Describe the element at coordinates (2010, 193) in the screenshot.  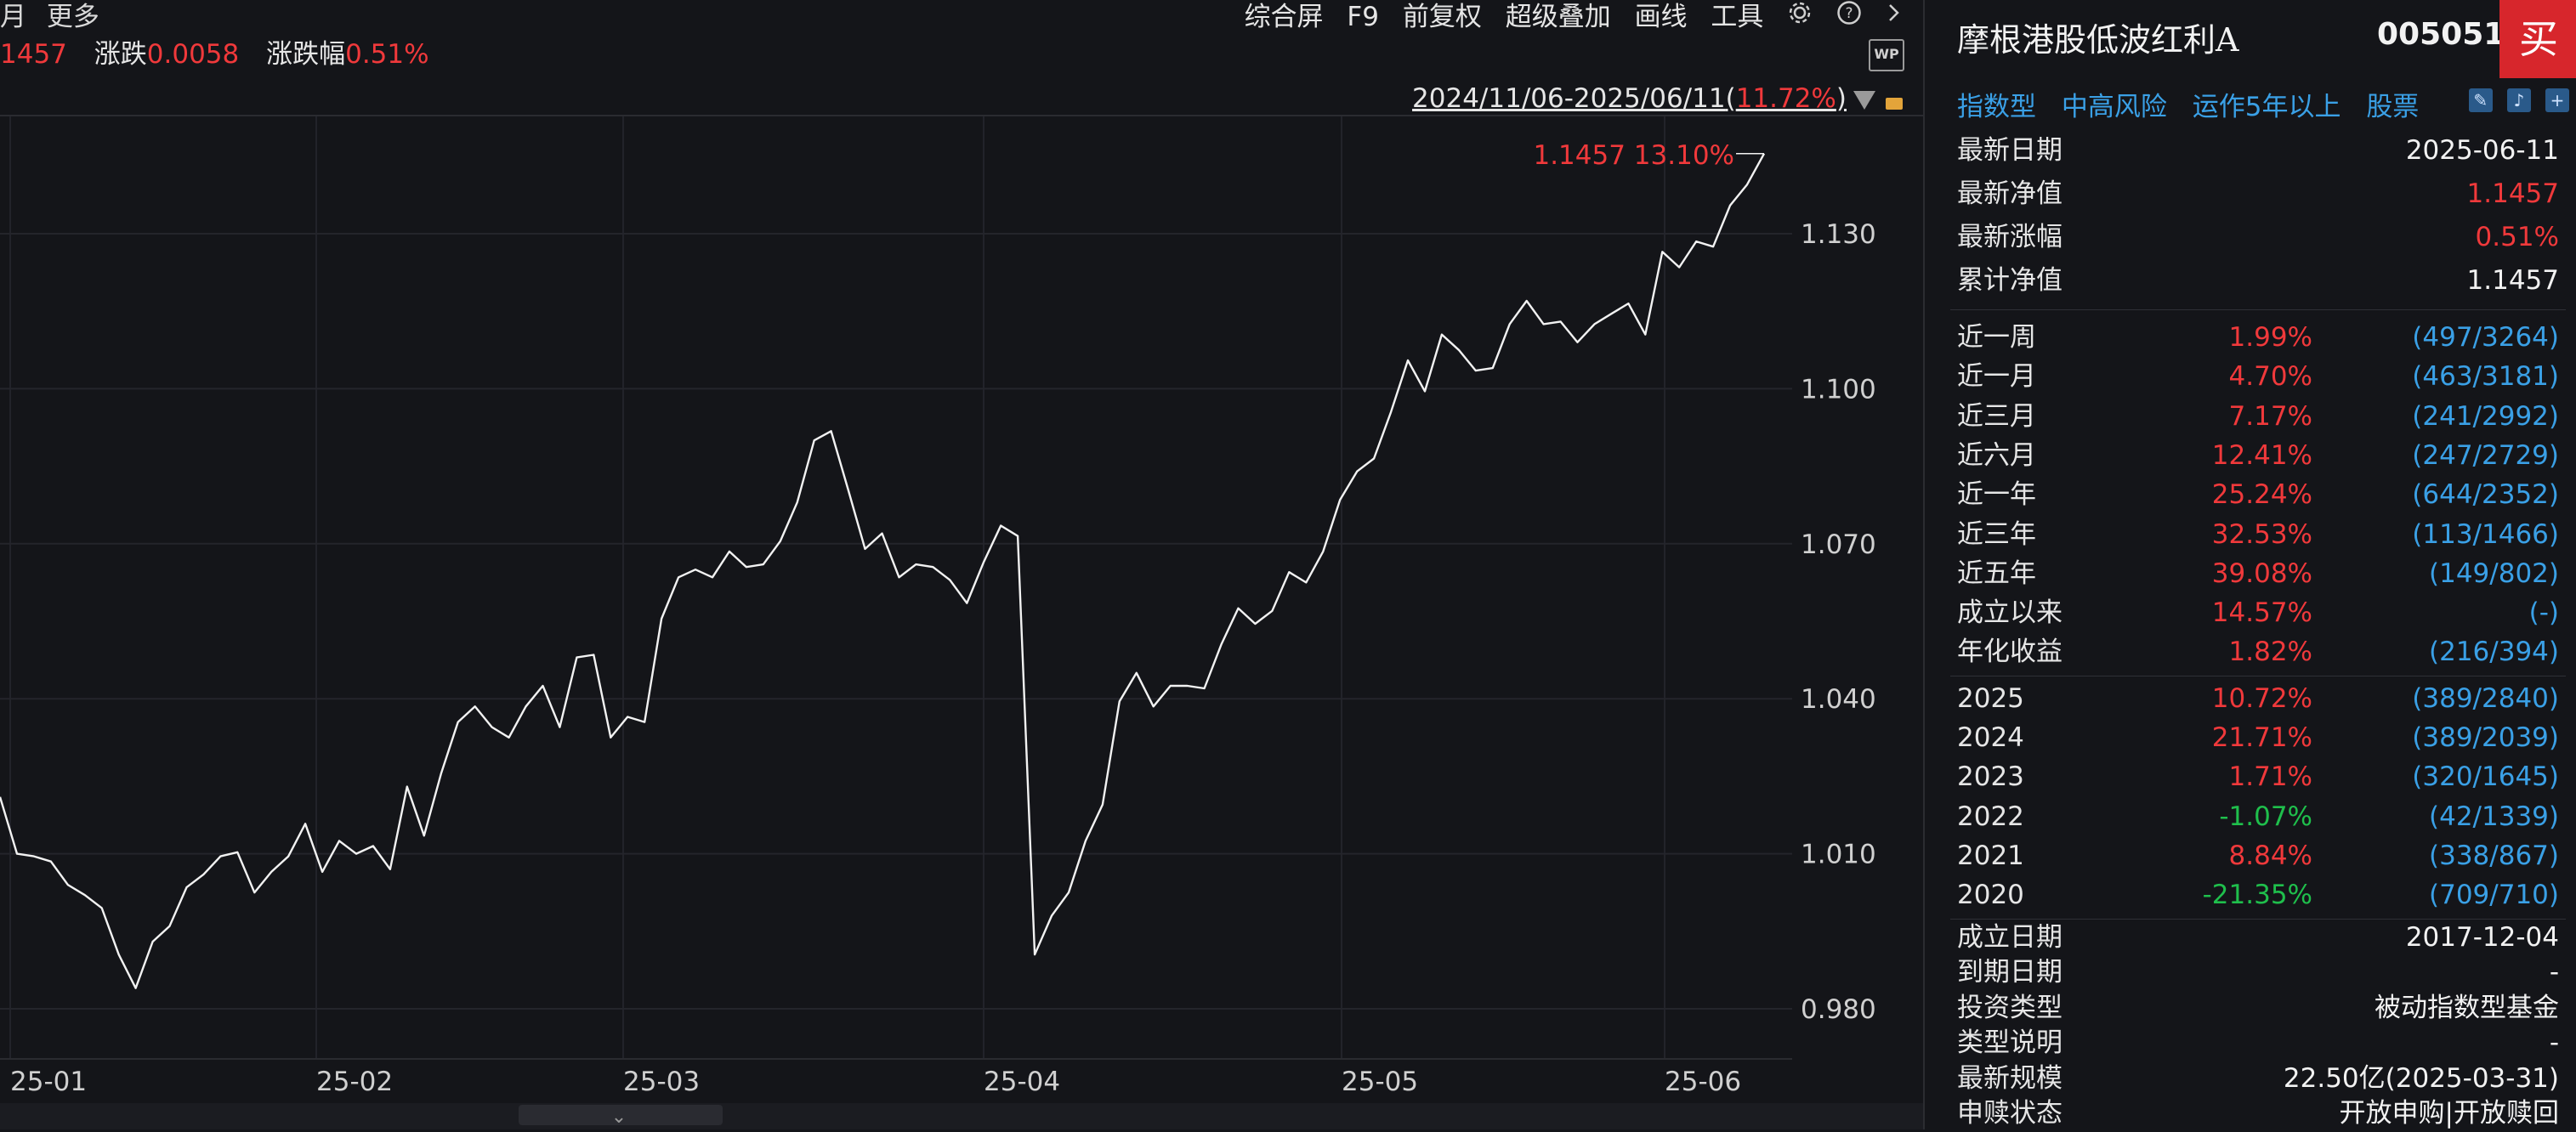
I see `row-label: 最新净值` at that location.